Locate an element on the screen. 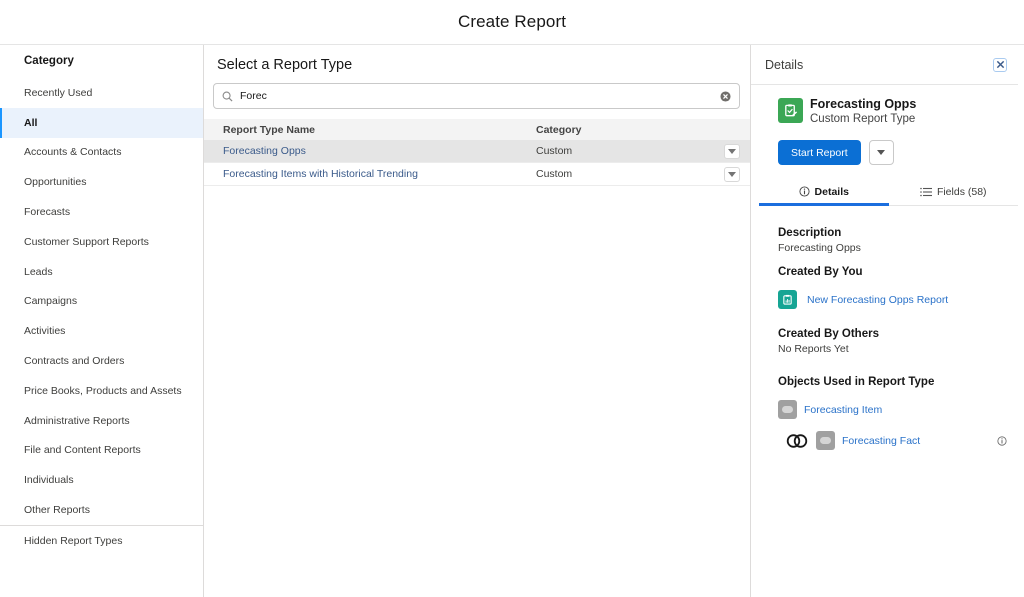 The image size is (1024, 597). sidebar-item-other-reports: Other Reports is located at coordinates (101, 510).